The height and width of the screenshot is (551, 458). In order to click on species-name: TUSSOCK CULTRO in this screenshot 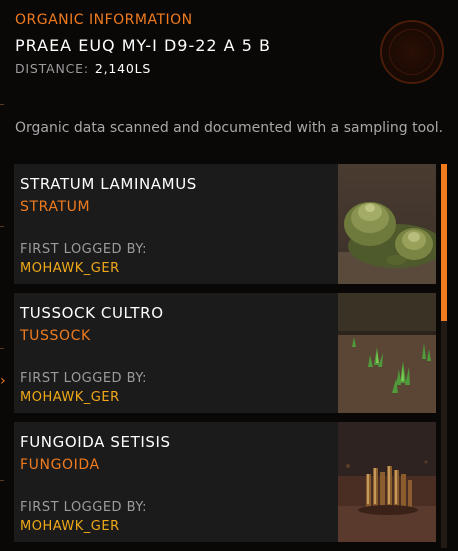, I will do `click(92, 313)`.